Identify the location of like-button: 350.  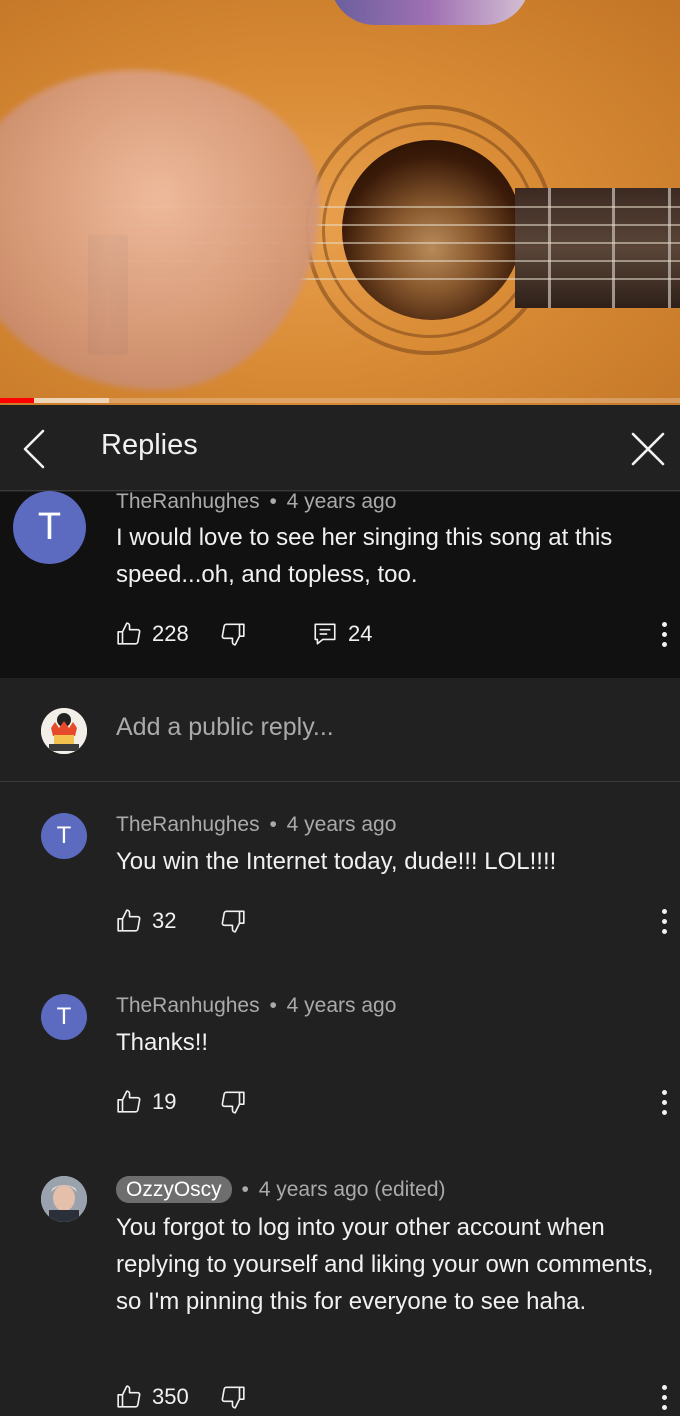
(152, 1397).